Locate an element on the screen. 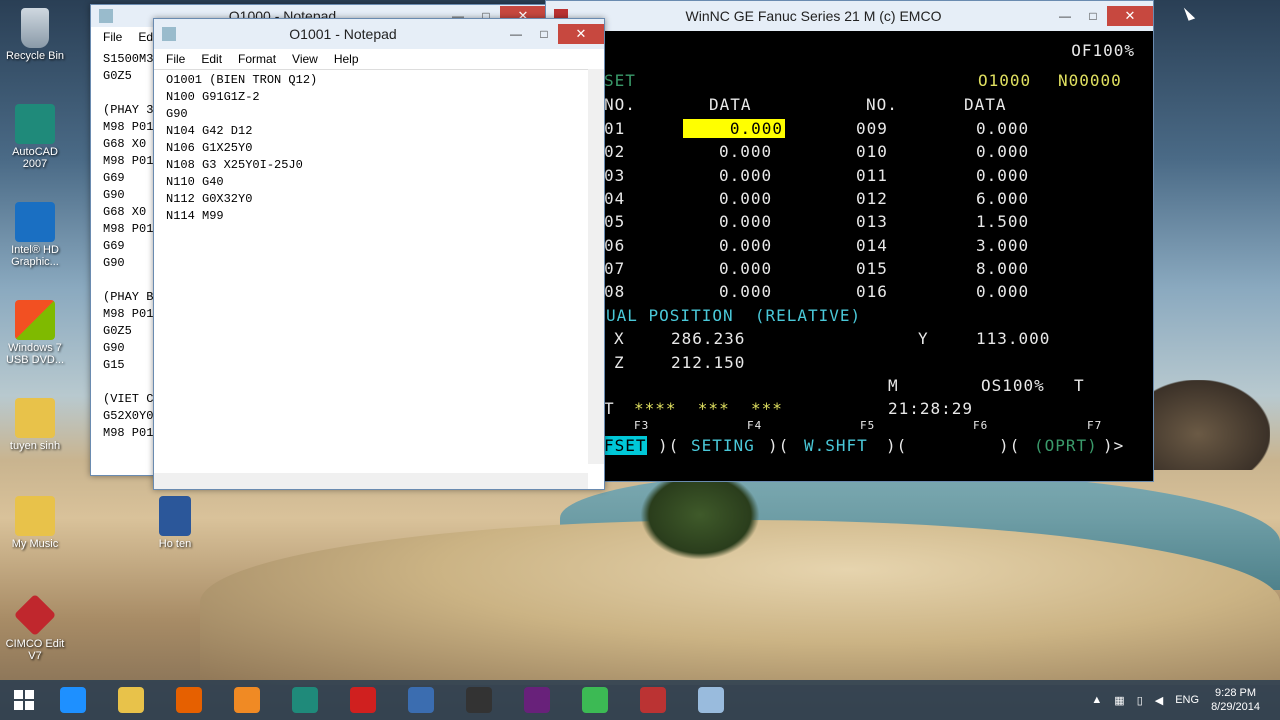  video-icon is located at coordinates (479, 700).